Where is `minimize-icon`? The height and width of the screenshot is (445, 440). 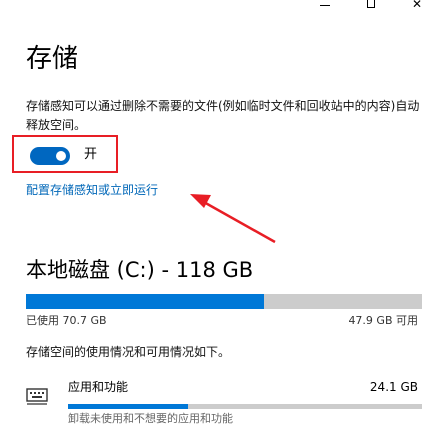
minimize-icon is located at coordinates (325, 5).